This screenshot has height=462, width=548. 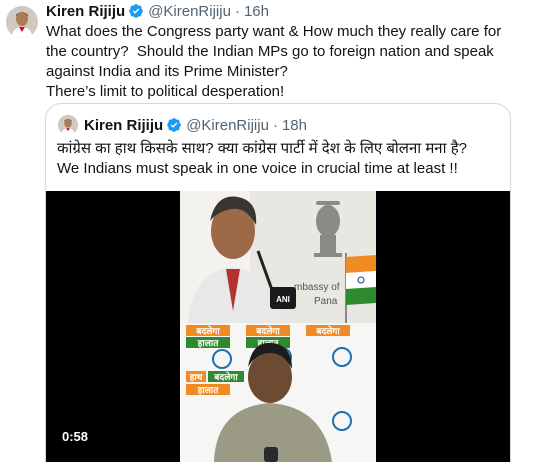 I want to click on video-duration: 0:58, so click(x=75, y=436).